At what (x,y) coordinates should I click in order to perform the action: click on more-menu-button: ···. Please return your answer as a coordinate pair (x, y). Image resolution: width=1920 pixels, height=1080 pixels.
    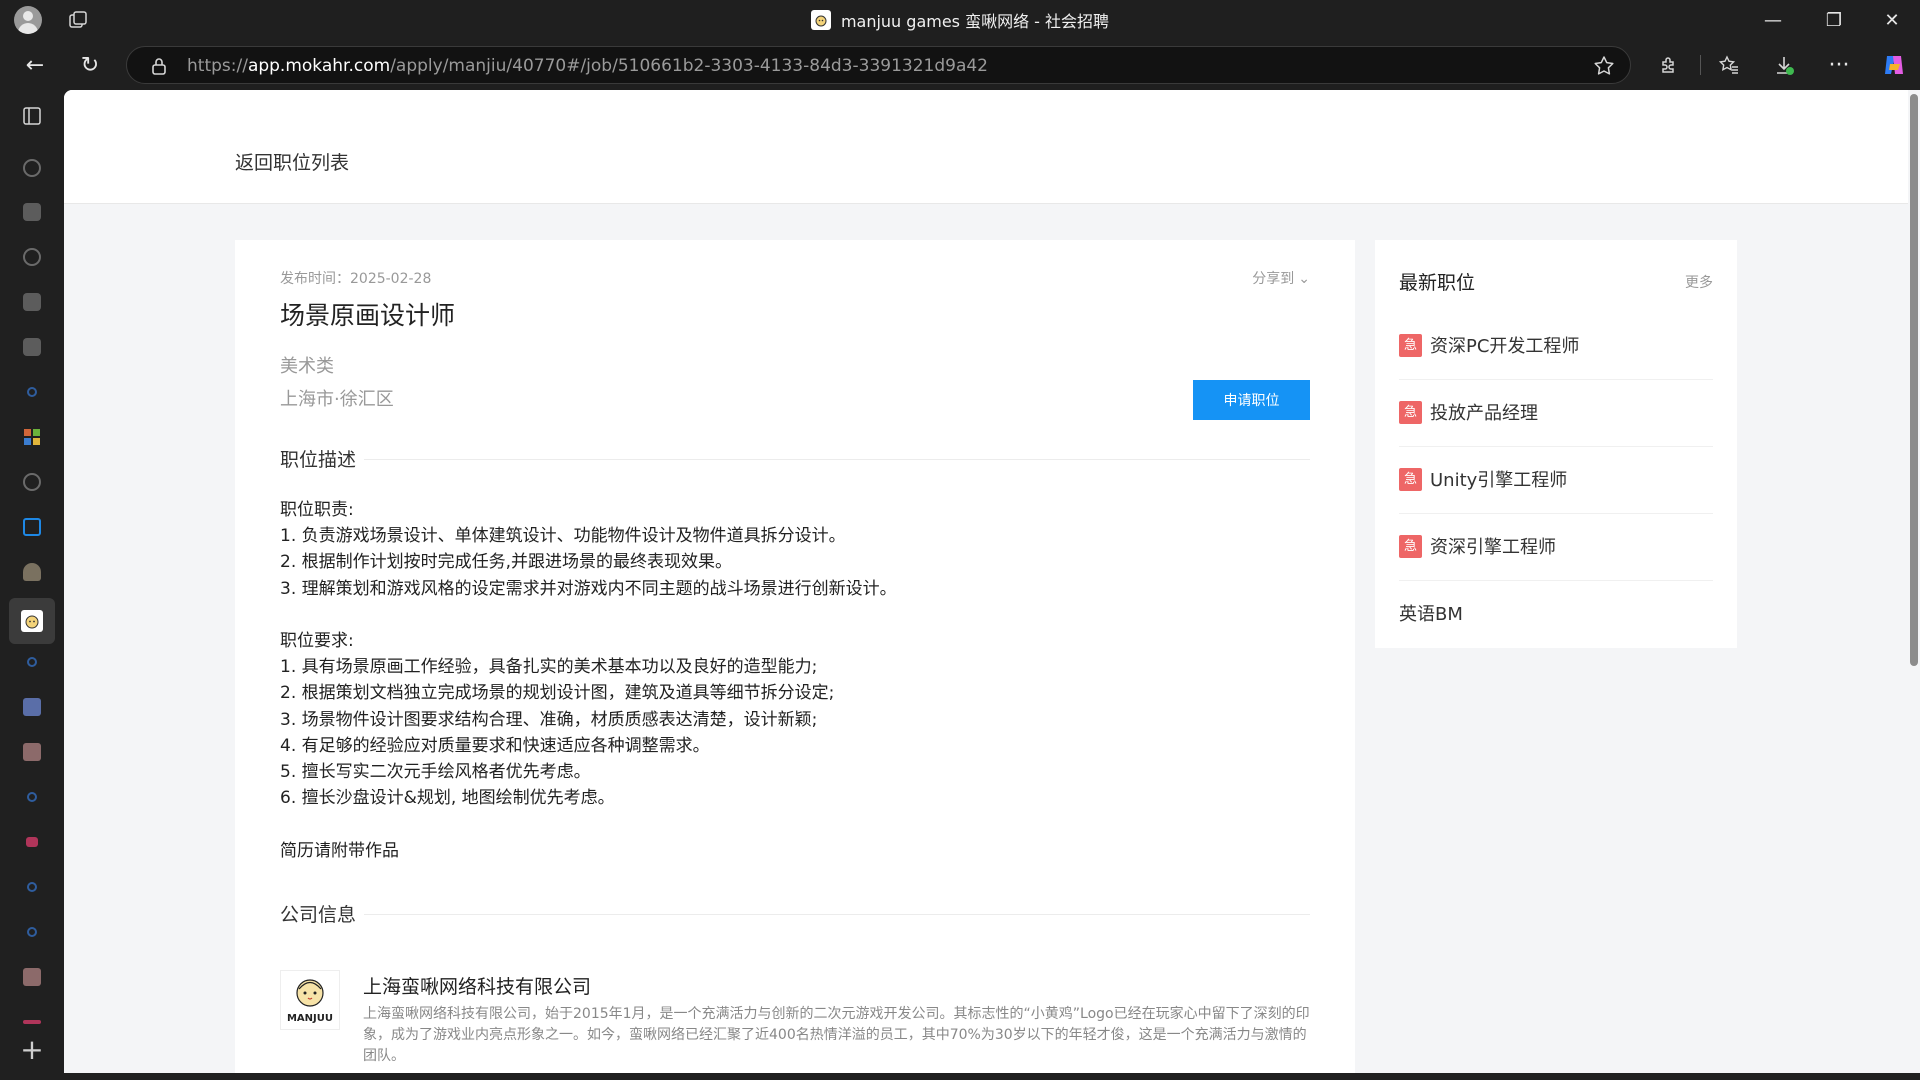
    Looking at the image, I should click on (1839, 65).